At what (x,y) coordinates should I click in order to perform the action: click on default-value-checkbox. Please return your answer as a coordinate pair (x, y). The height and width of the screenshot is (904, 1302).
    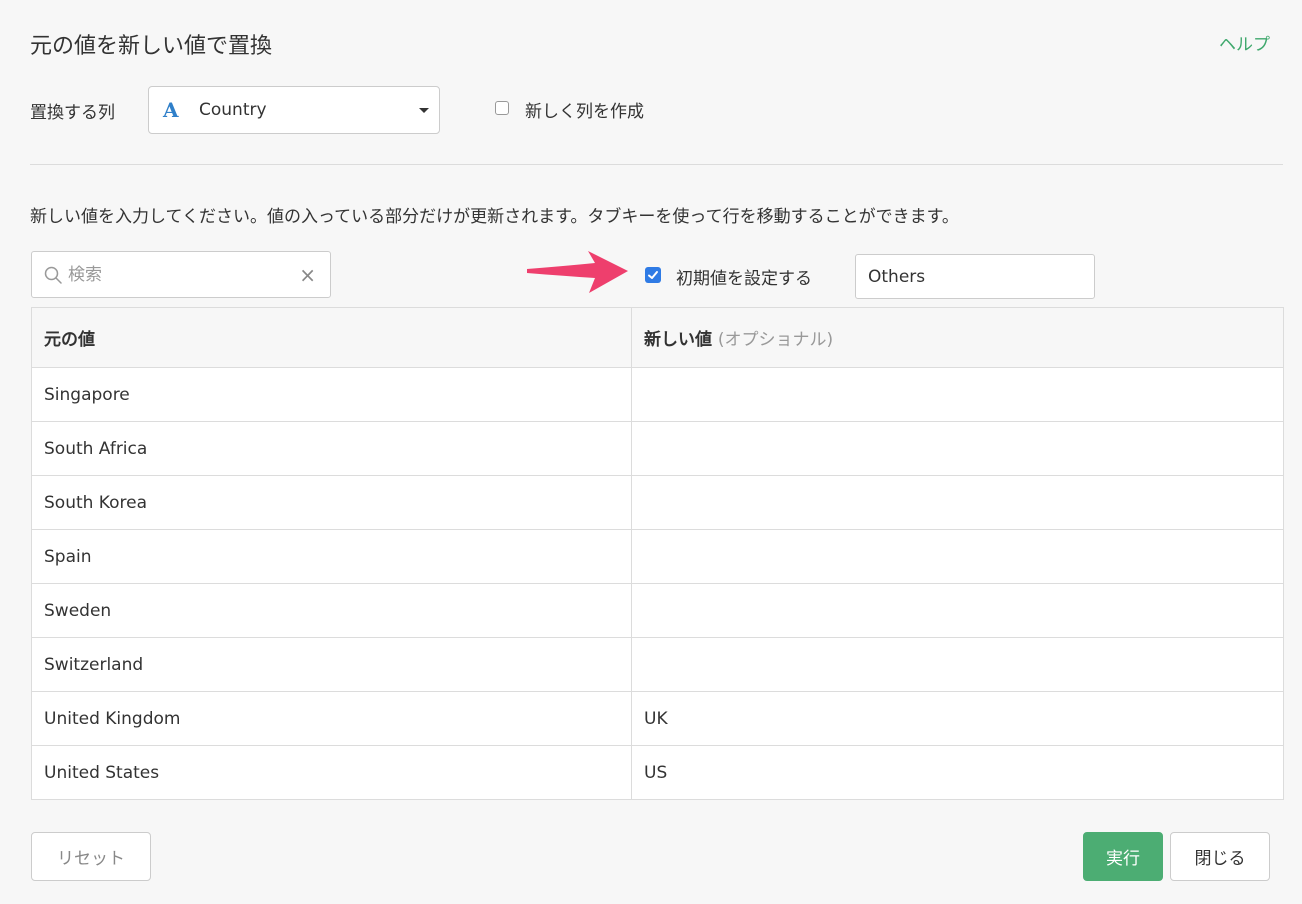
    Looking at the image, I should click on (653, 275).